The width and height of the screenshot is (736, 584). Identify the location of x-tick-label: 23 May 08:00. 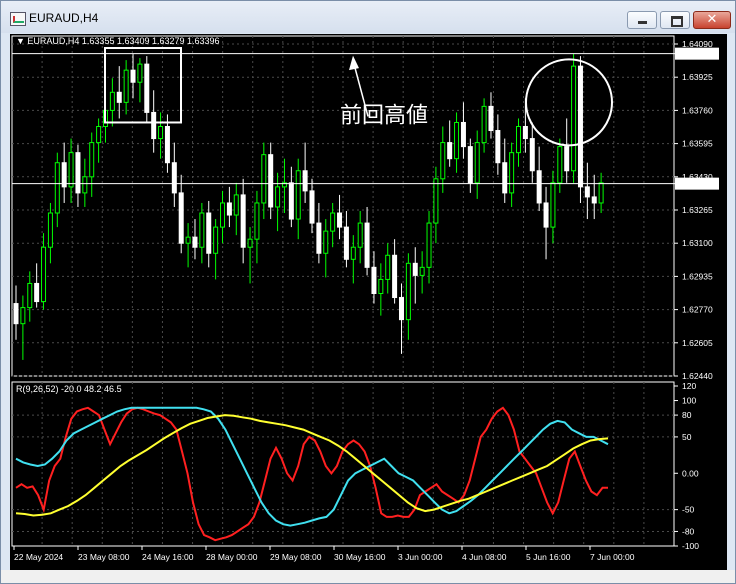
(104, 557).